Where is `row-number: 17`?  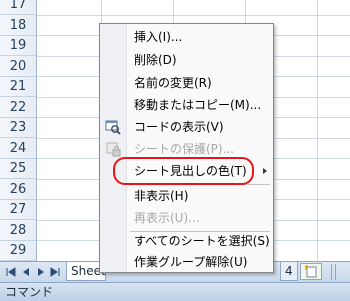
row-number: 17 is located at coordinates (18, 7).